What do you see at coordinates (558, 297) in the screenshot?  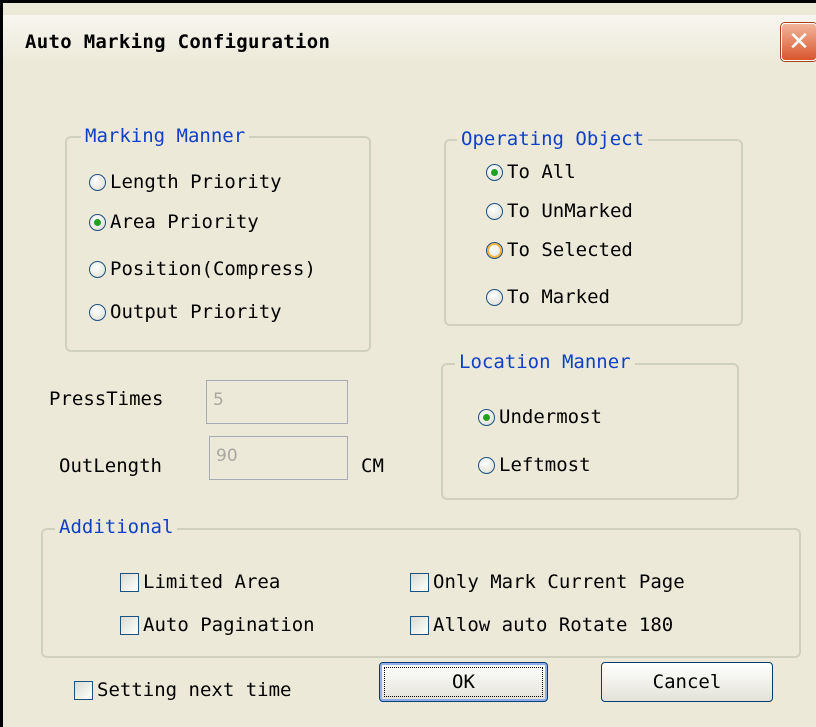 I see `option-label: To Marked` at bounding box center [558, 297].